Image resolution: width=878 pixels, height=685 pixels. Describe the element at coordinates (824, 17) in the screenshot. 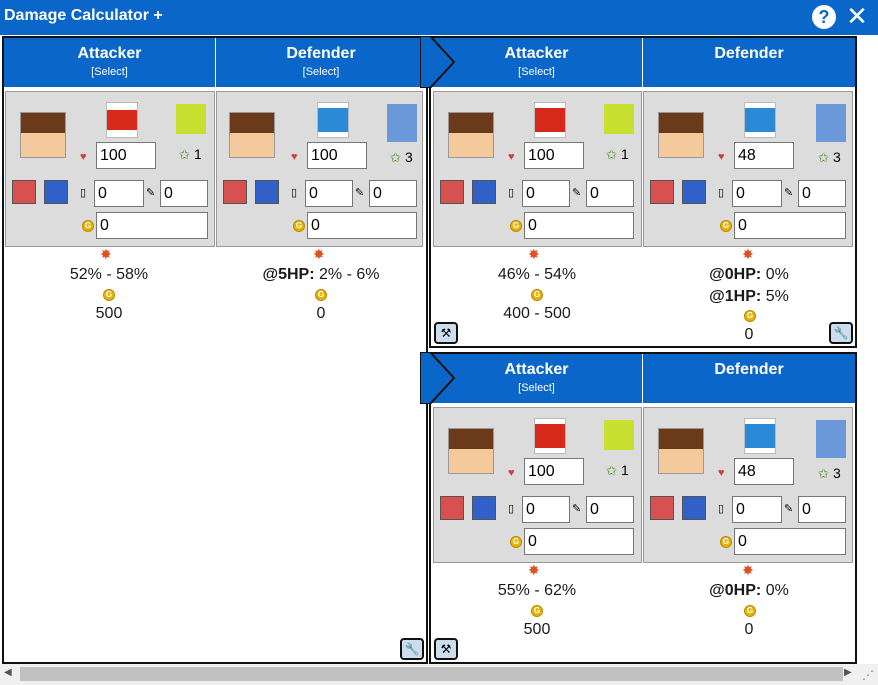

I see `help-icon: ?` at that location.